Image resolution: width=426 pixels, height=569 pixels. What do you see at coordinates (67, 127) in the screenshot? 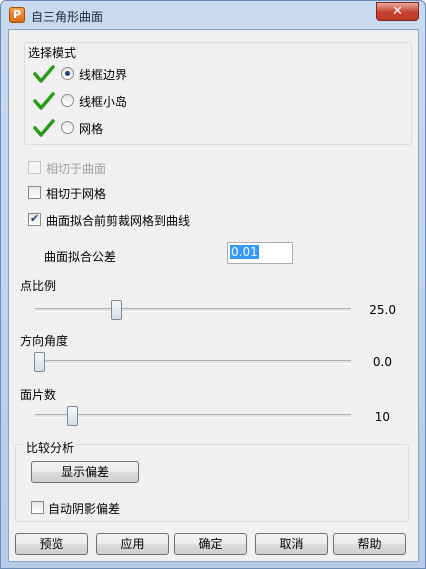
I see `radio-mesh` at bounding box center [67, 127].